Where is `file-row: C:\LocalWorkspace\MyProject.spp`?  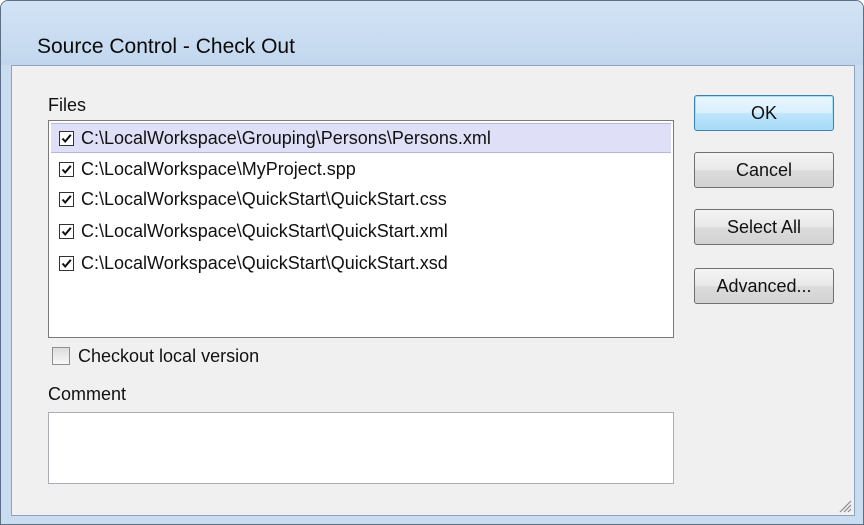 file-row: C:\LocalWorkspace\MyProject.spp is located at coordinates (361, 170).